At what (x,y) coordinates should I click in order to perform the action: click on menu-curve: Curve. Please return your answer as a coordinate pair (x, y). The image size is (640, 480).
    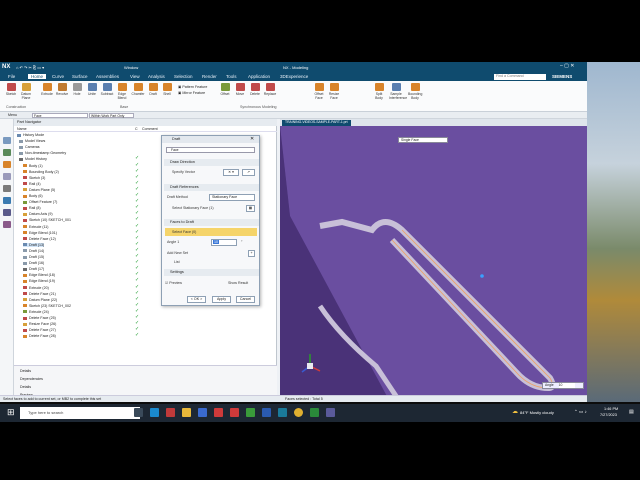
    Looking at the image, I should click on (58, 76).